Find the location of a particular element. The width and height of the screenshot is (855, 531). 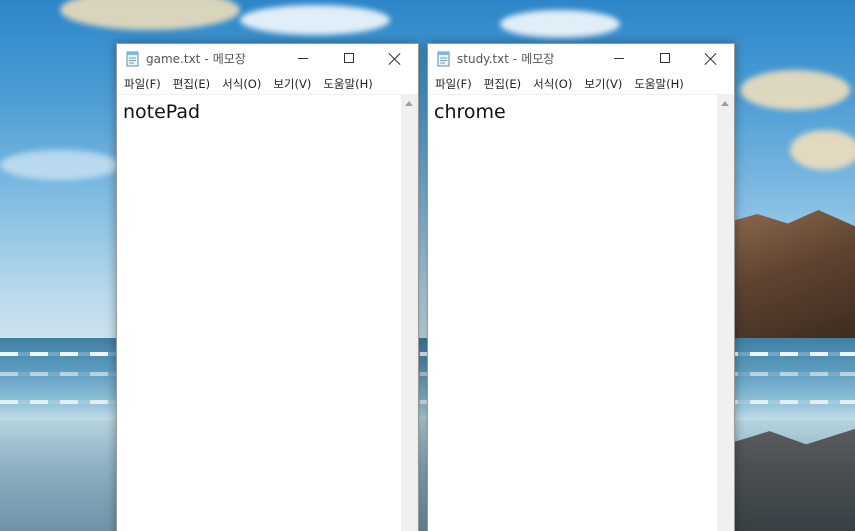

title-bar: game.txt - 메모장 is located at coordinates (267, 58).